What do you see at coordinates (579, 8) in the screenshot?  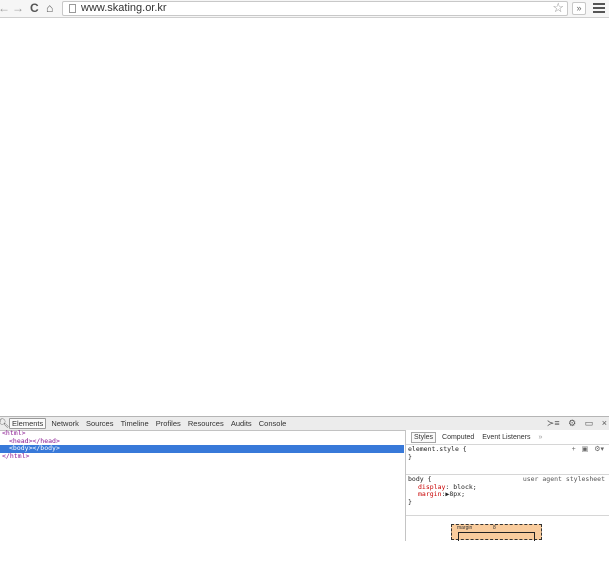 I see `extensions-icon: »` at bounding box center [579, 8].